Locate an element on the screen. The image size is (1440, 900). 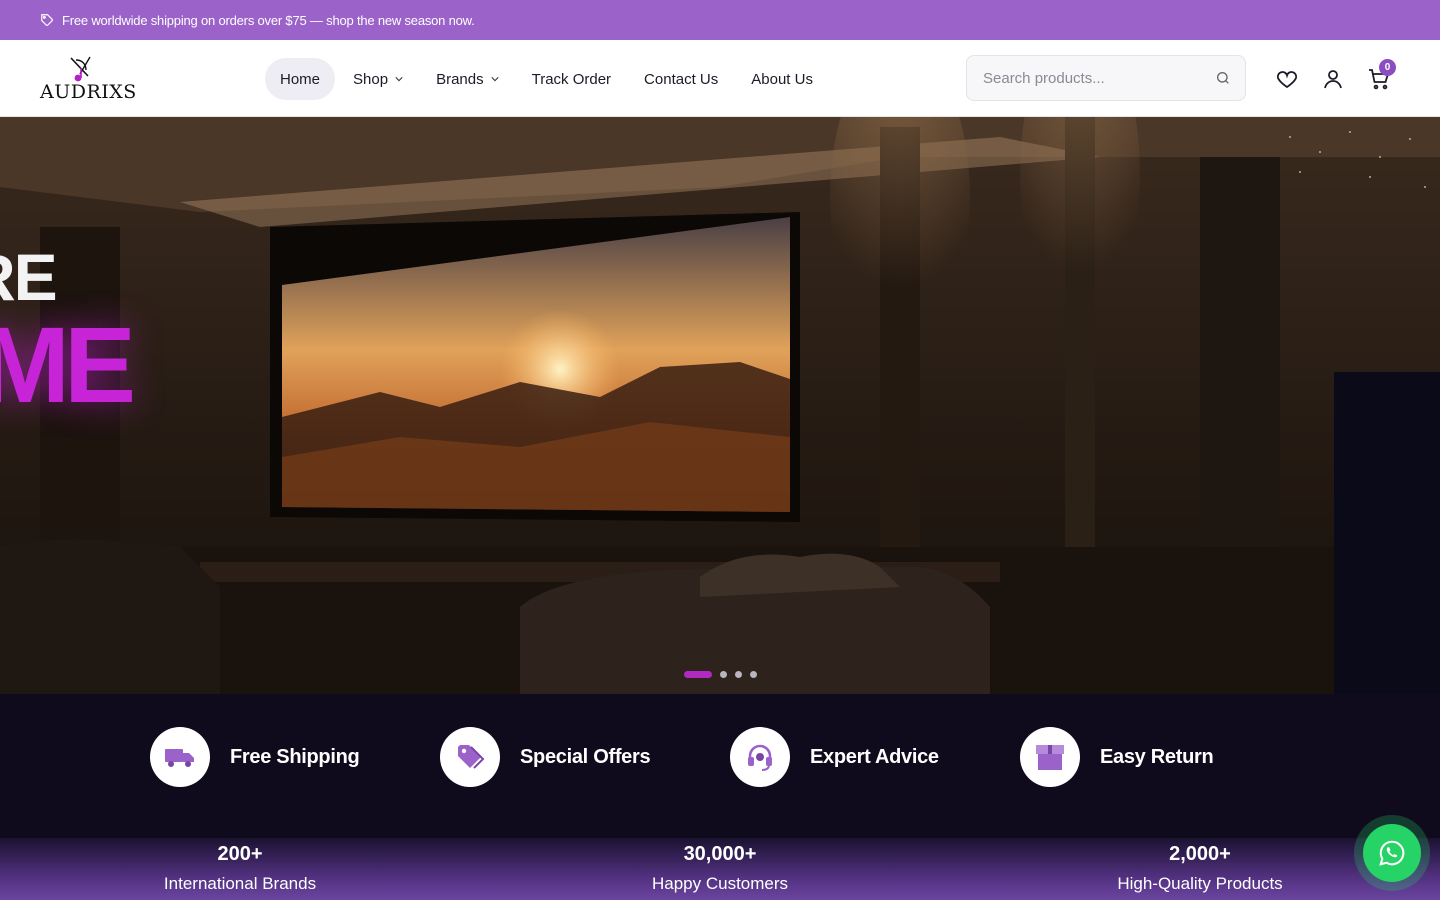
nav-item-contact-us: Contact Us is located at coordinates (681, 79).